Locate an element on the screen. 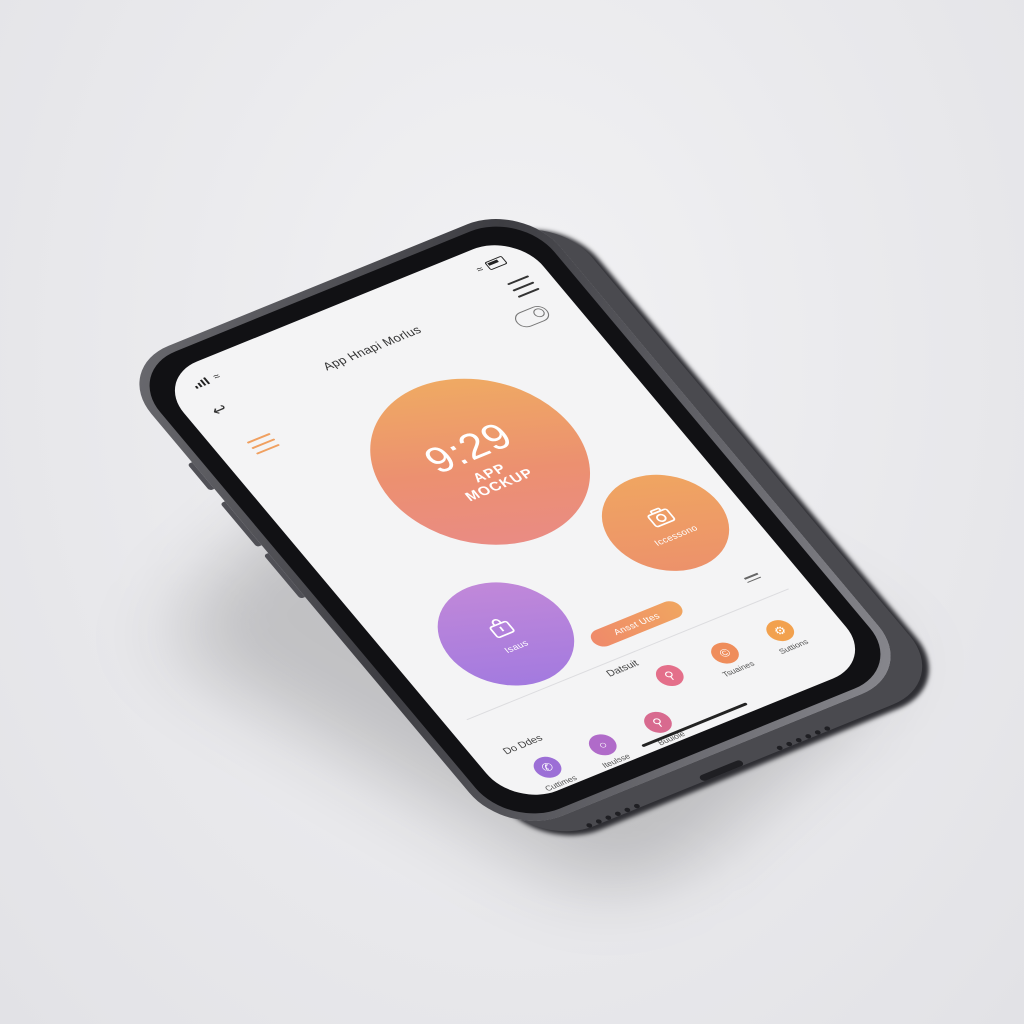 This screenshot has height=1024, width=1024. hamburger-menu-icon is located at coordinates (523, 286).